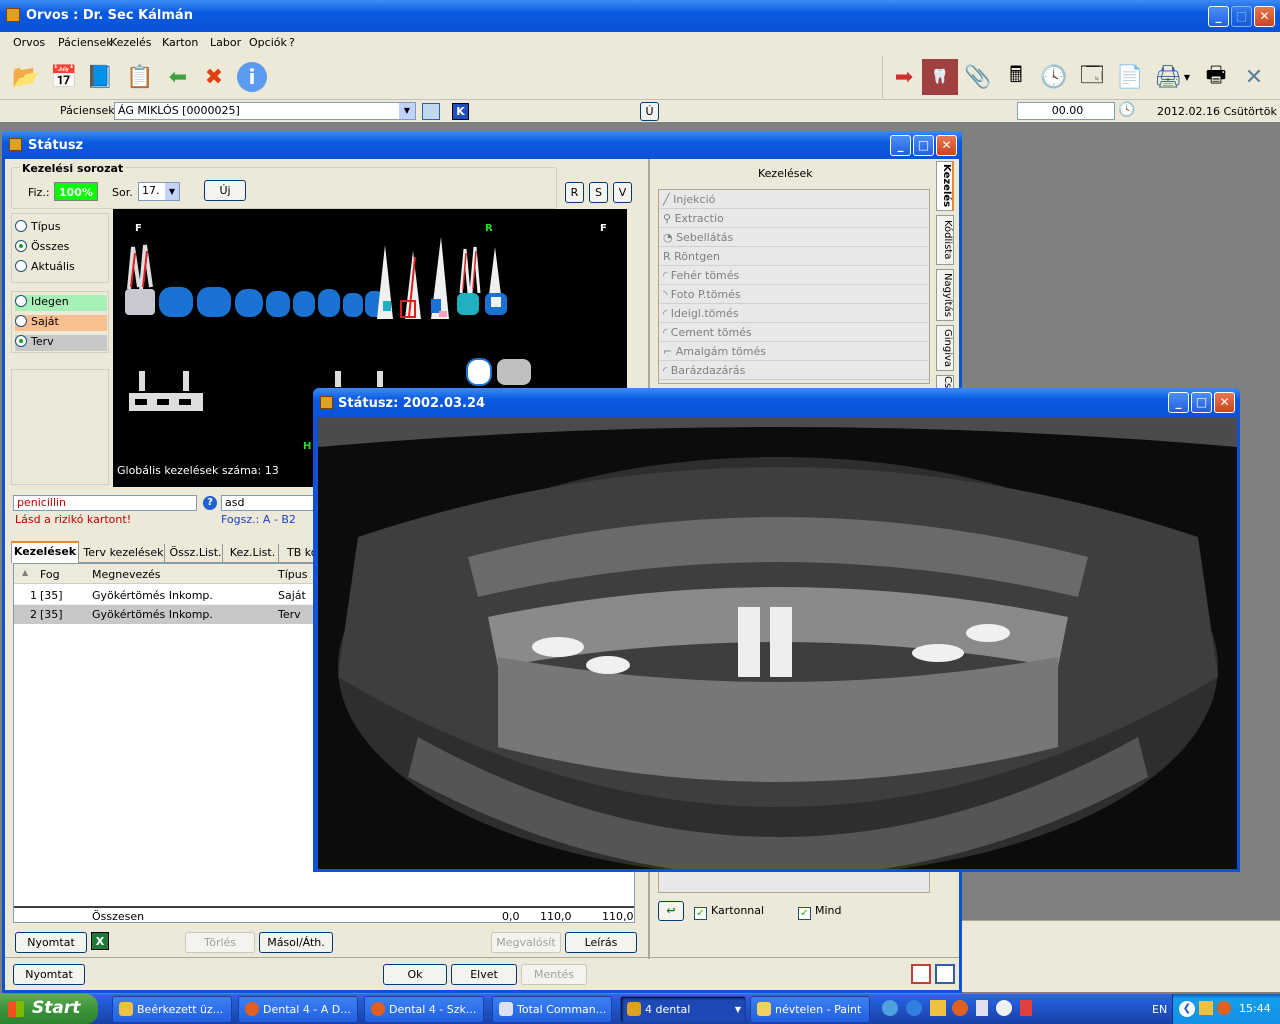 The height and width of the screenshot is (1024, 1280). I want to click on tab-kezelesek: Kezelések, so click(45, 552).